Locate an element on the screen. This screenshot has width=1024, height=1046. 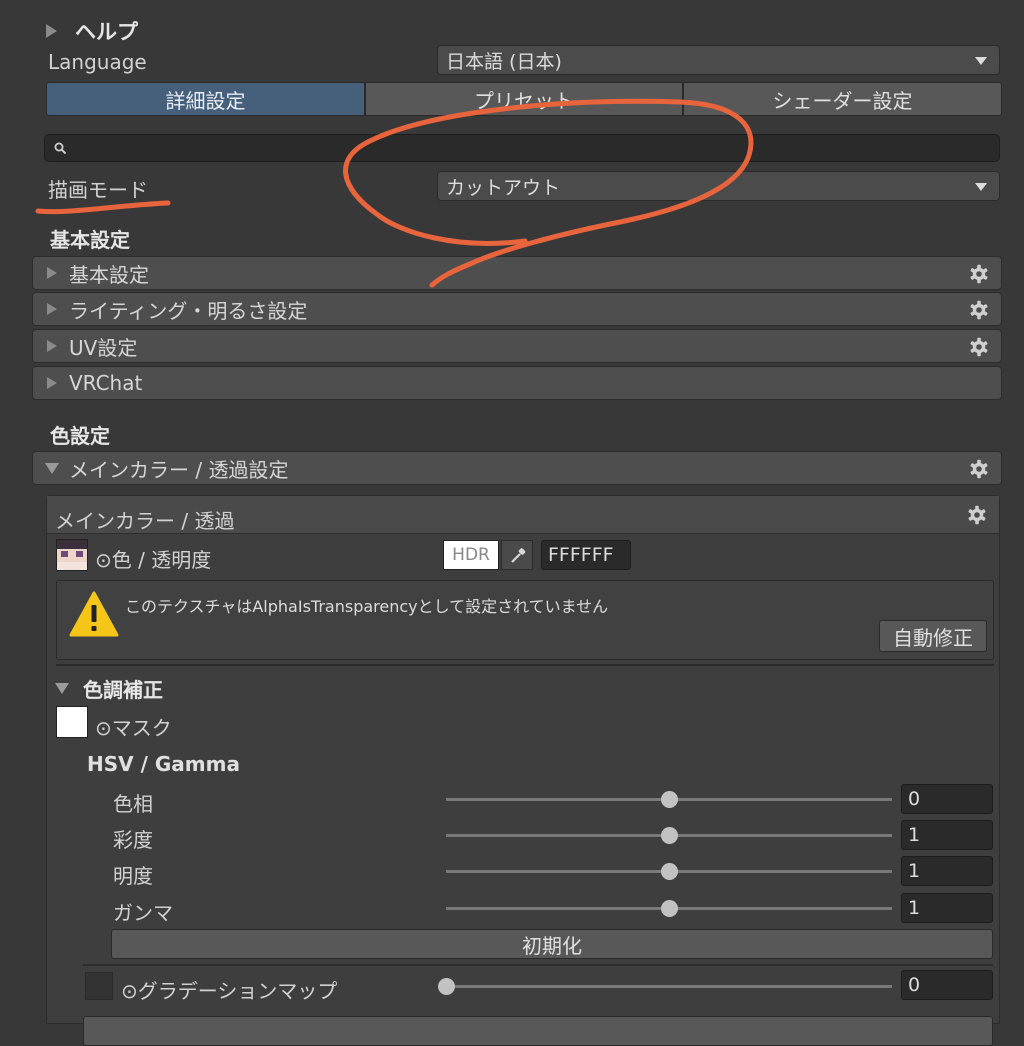
slider-row-gamma: ガンマ 1 is located at coordinates (523, 908).